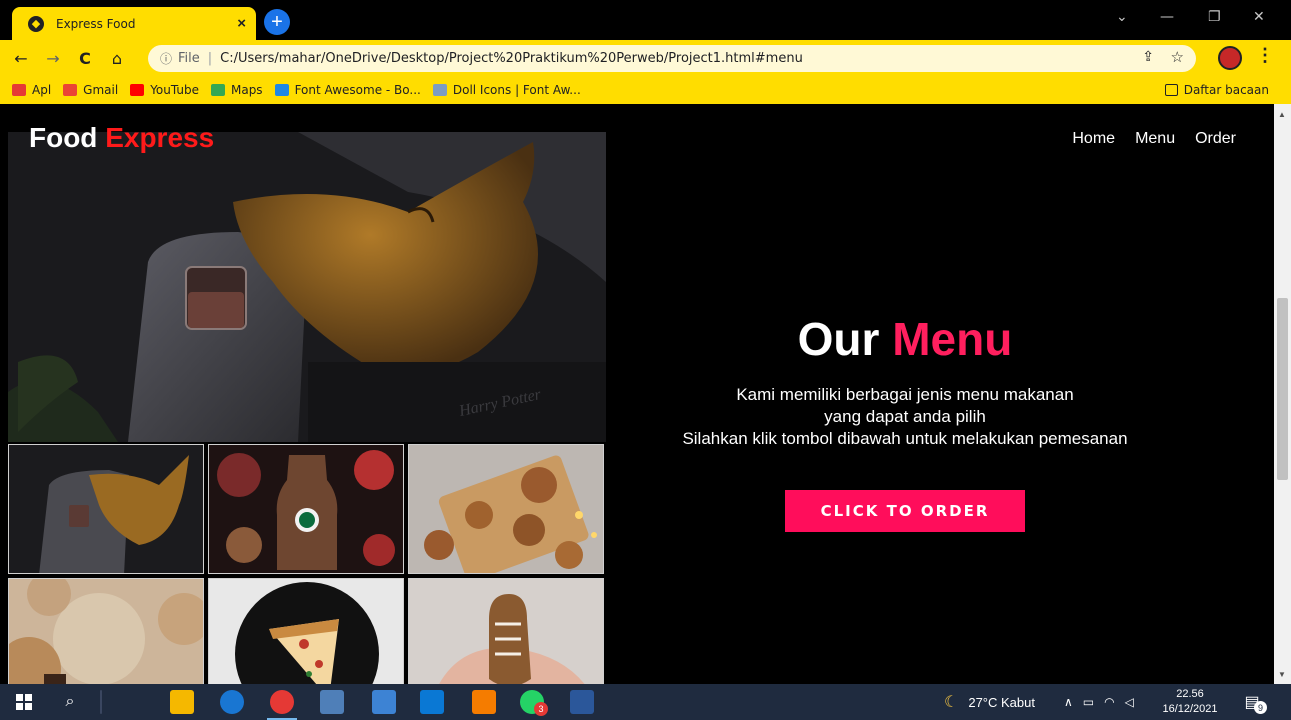 This screenshot has width=1291, height=720. Describe the element at coordinates (1167, 17) in the screenshot. I see `minimize-icon: —` at that location.